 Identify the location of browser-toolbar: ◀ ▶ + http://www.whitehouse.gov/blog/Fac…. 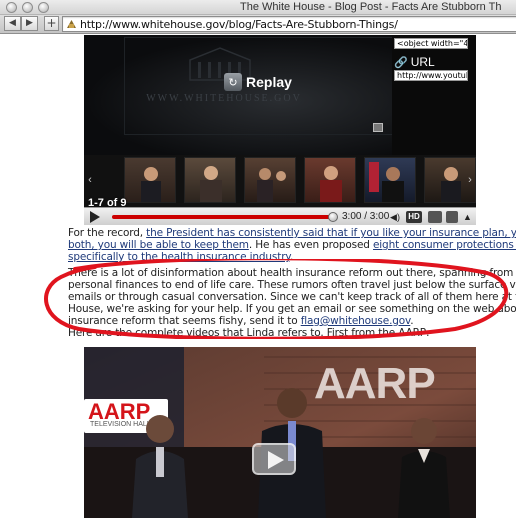
(258, 24).